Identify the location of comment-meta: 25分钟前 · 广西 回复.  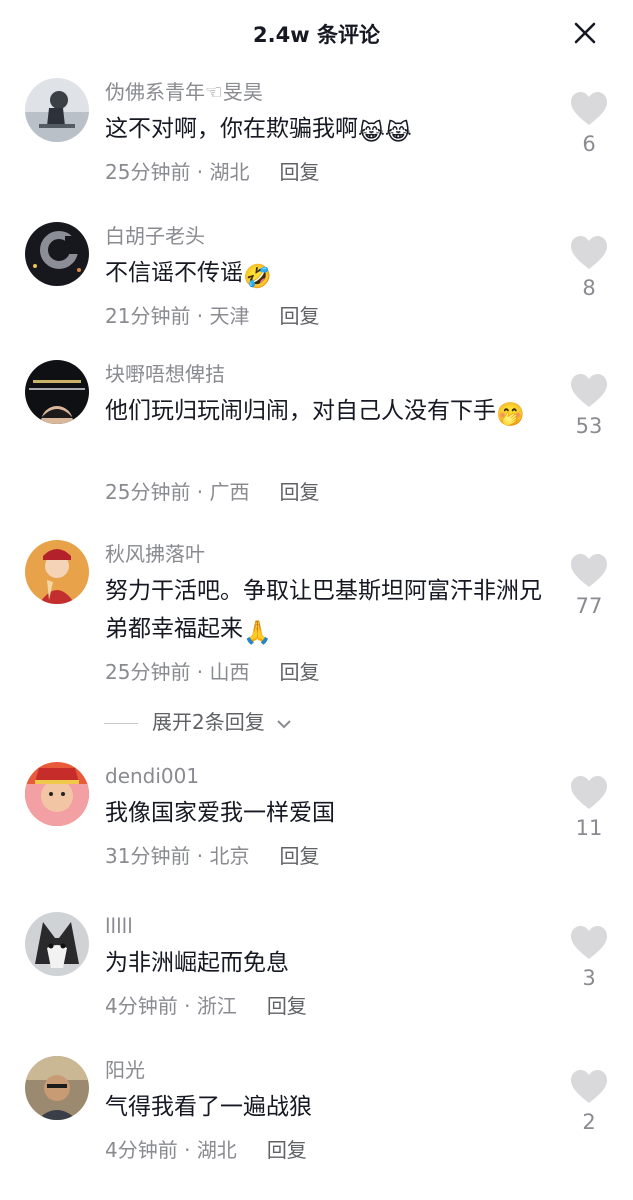
(212, 492).